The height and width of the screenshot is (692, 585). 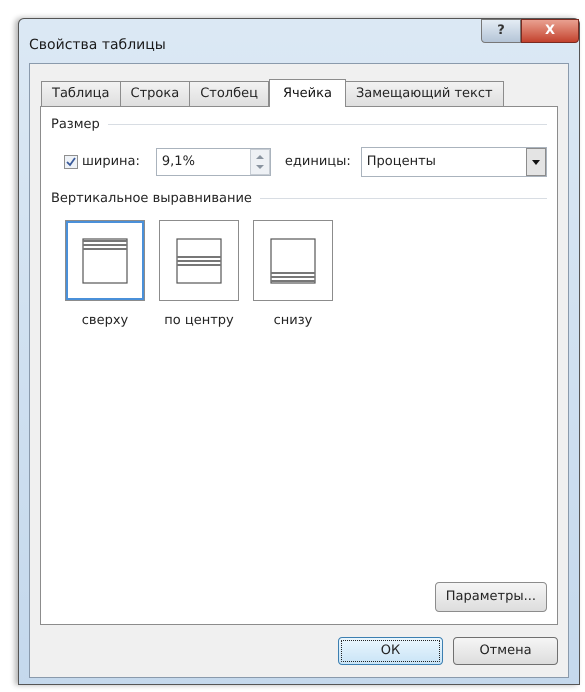 I want to click on width-spin-field: 9,1%, so click(x=213, y=162).